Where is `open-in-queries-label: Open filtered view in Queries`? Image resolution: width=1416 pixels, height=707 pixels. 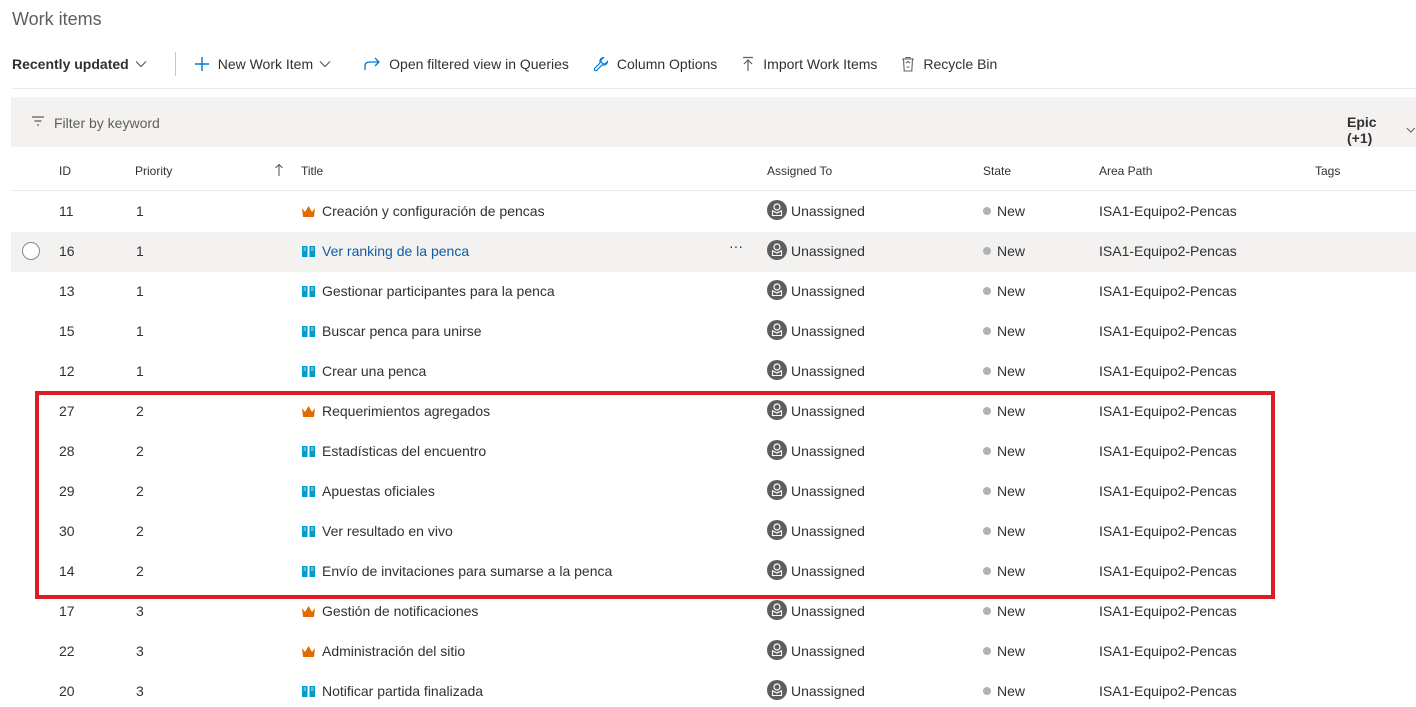
open-in-queries-label: Open filtered view in Queries is located at coordinates (479, 64).